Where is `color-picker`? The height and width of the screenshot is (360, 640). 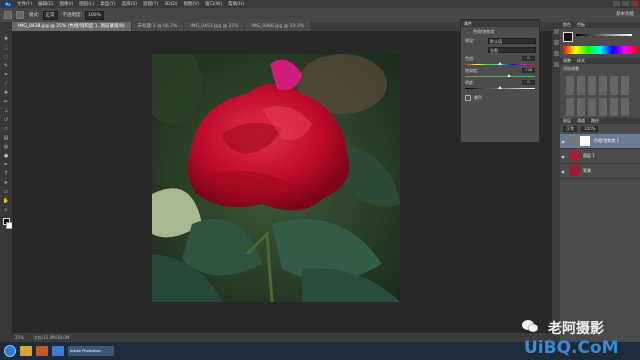
color-picker is located at coordinates (600, 43).